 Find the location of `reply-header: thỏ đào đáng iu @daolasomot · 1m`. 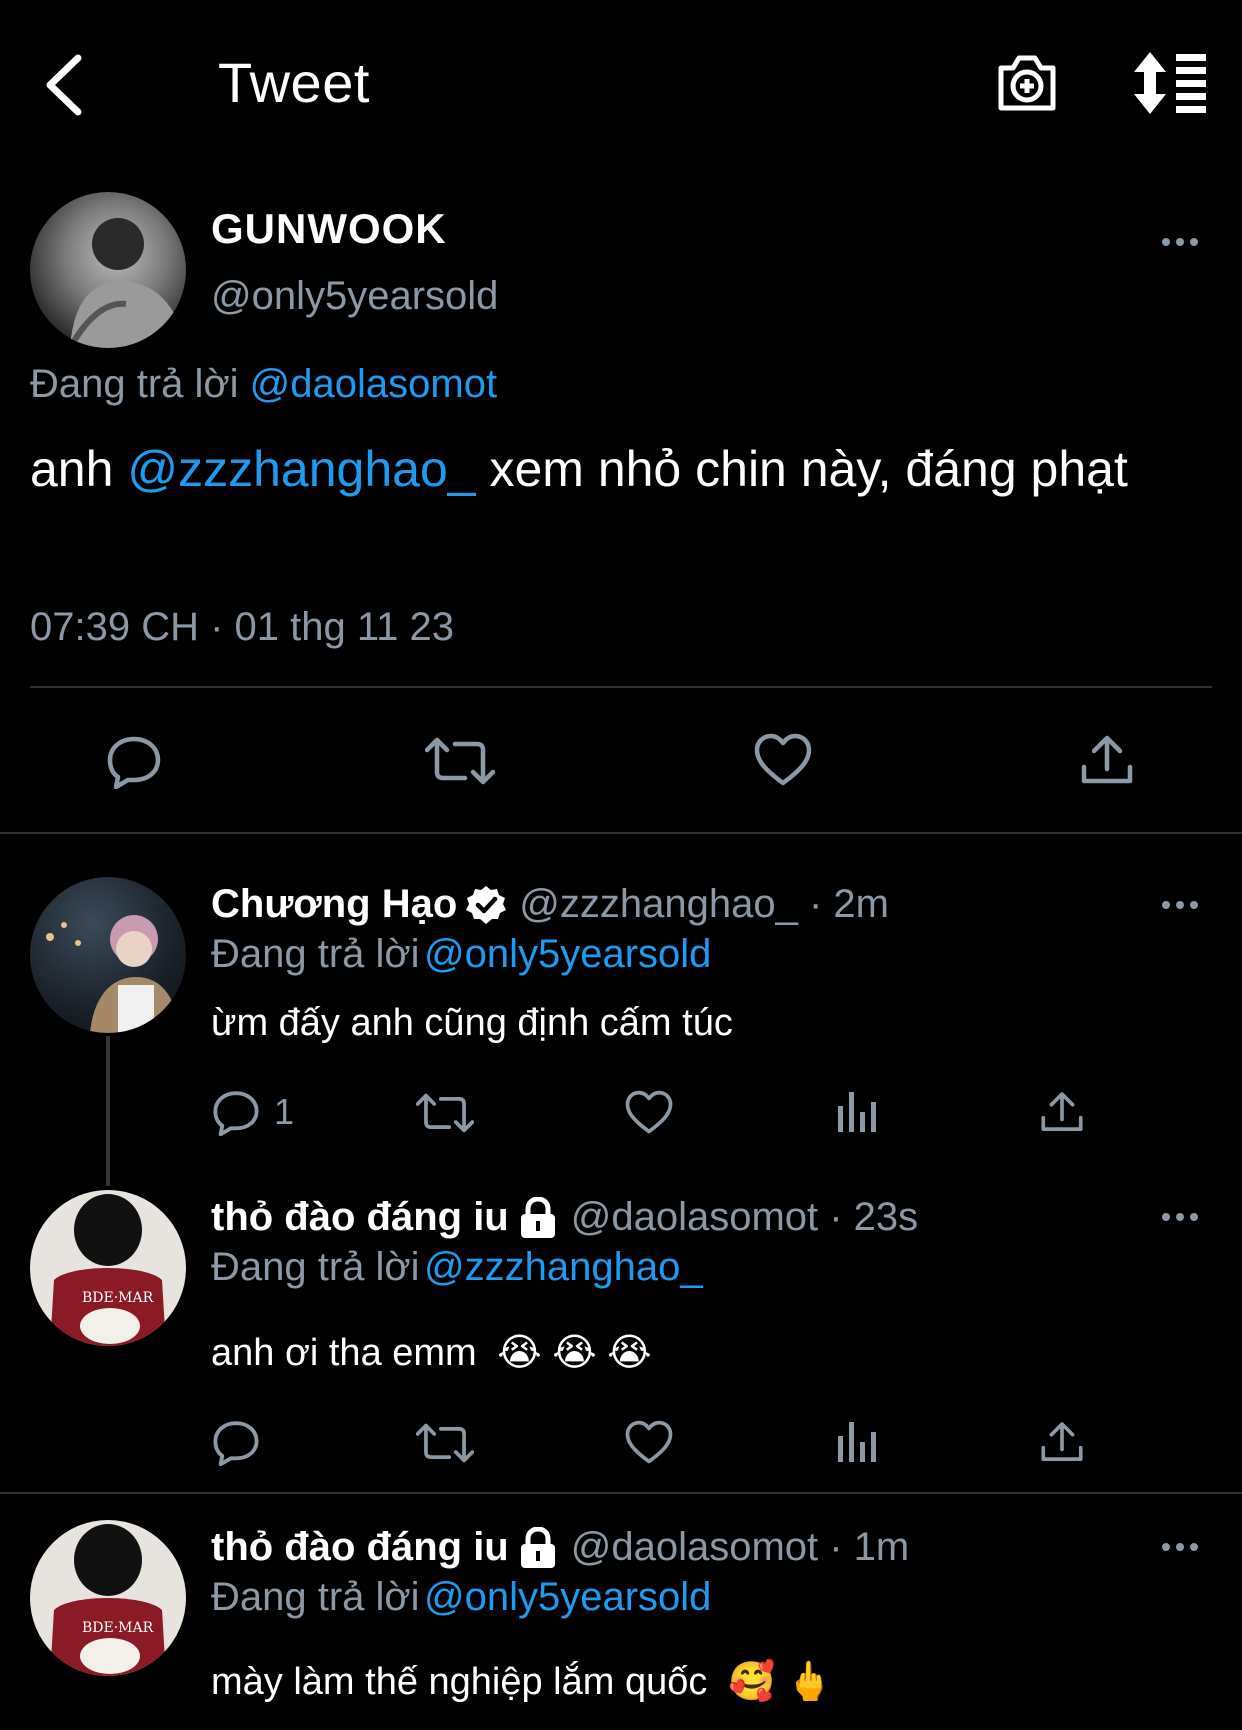

reply-header: thỏ đào đáng iu @daolasomot · 1m is located at coordinates (560, 1547).